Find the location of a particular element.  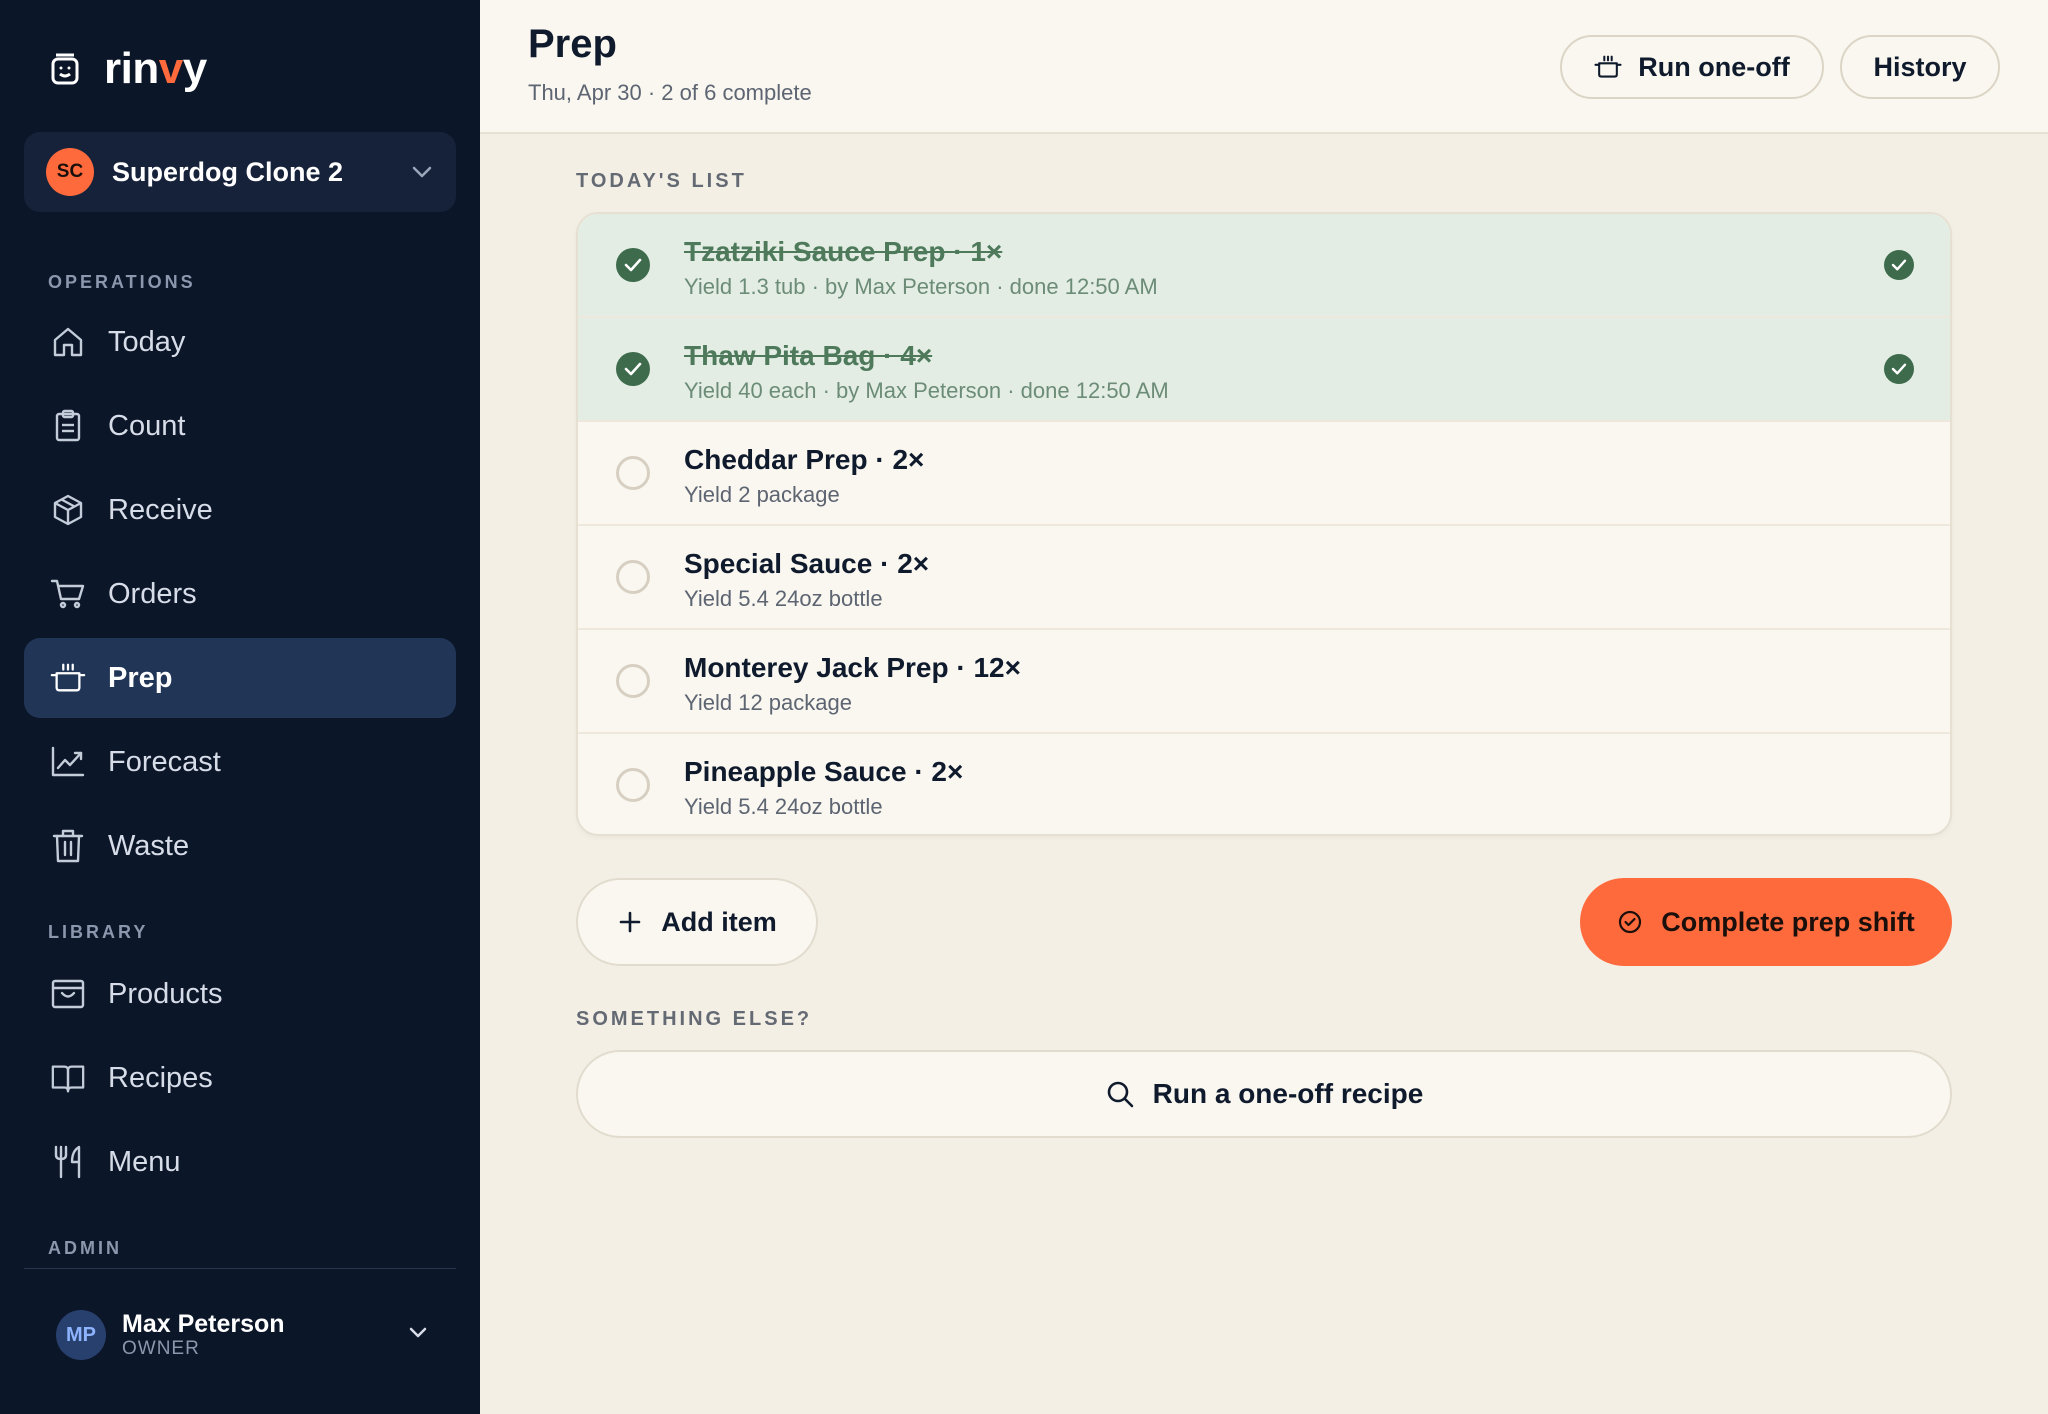

list-item: Cheddar Prep · 2× Yield 2 package is located at coordinates (1264, 474).